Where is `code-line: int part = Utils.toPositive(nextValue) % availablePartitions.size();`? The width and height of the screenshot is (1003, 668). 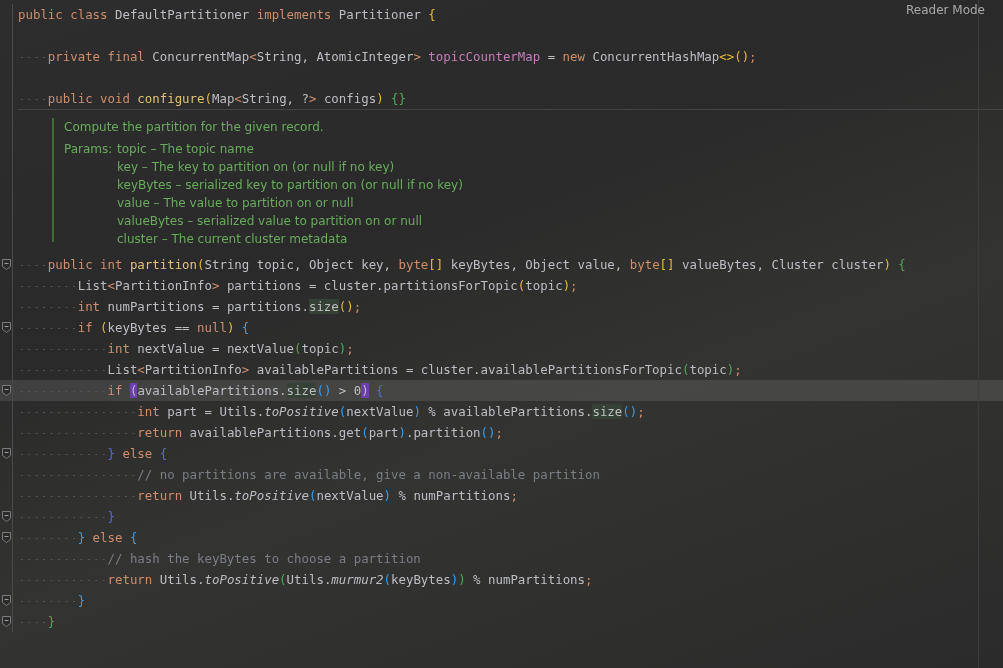 code-line: int part = Utils.toPositive(nextValue) % availablePartitions.size(); is located at coordinates (391, 412).